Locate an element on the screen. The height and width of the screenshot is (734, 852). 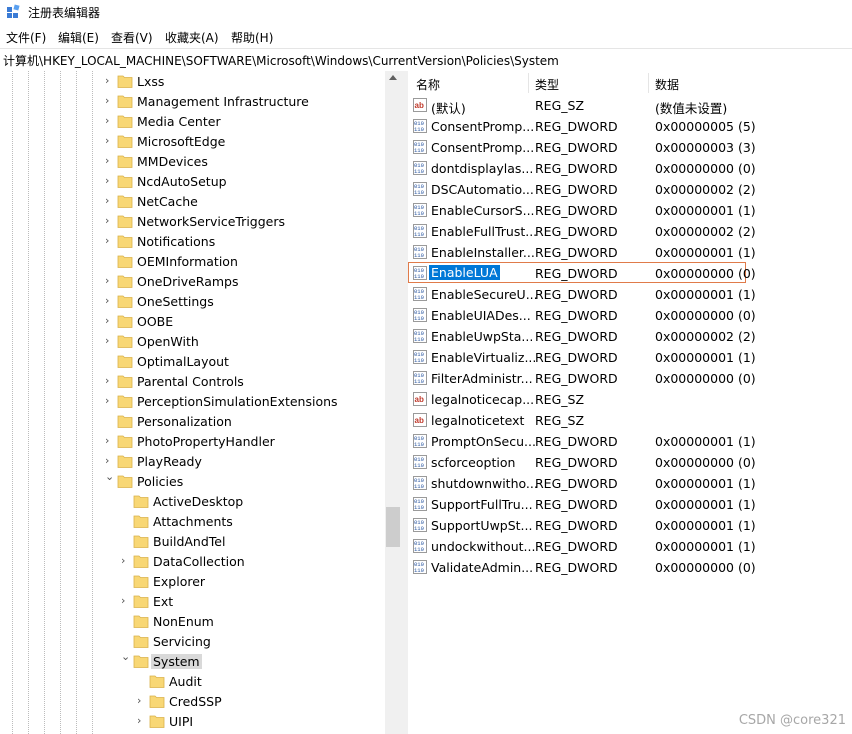
tree-item: › OneDriveRamps is located at coordinates (192, 282).